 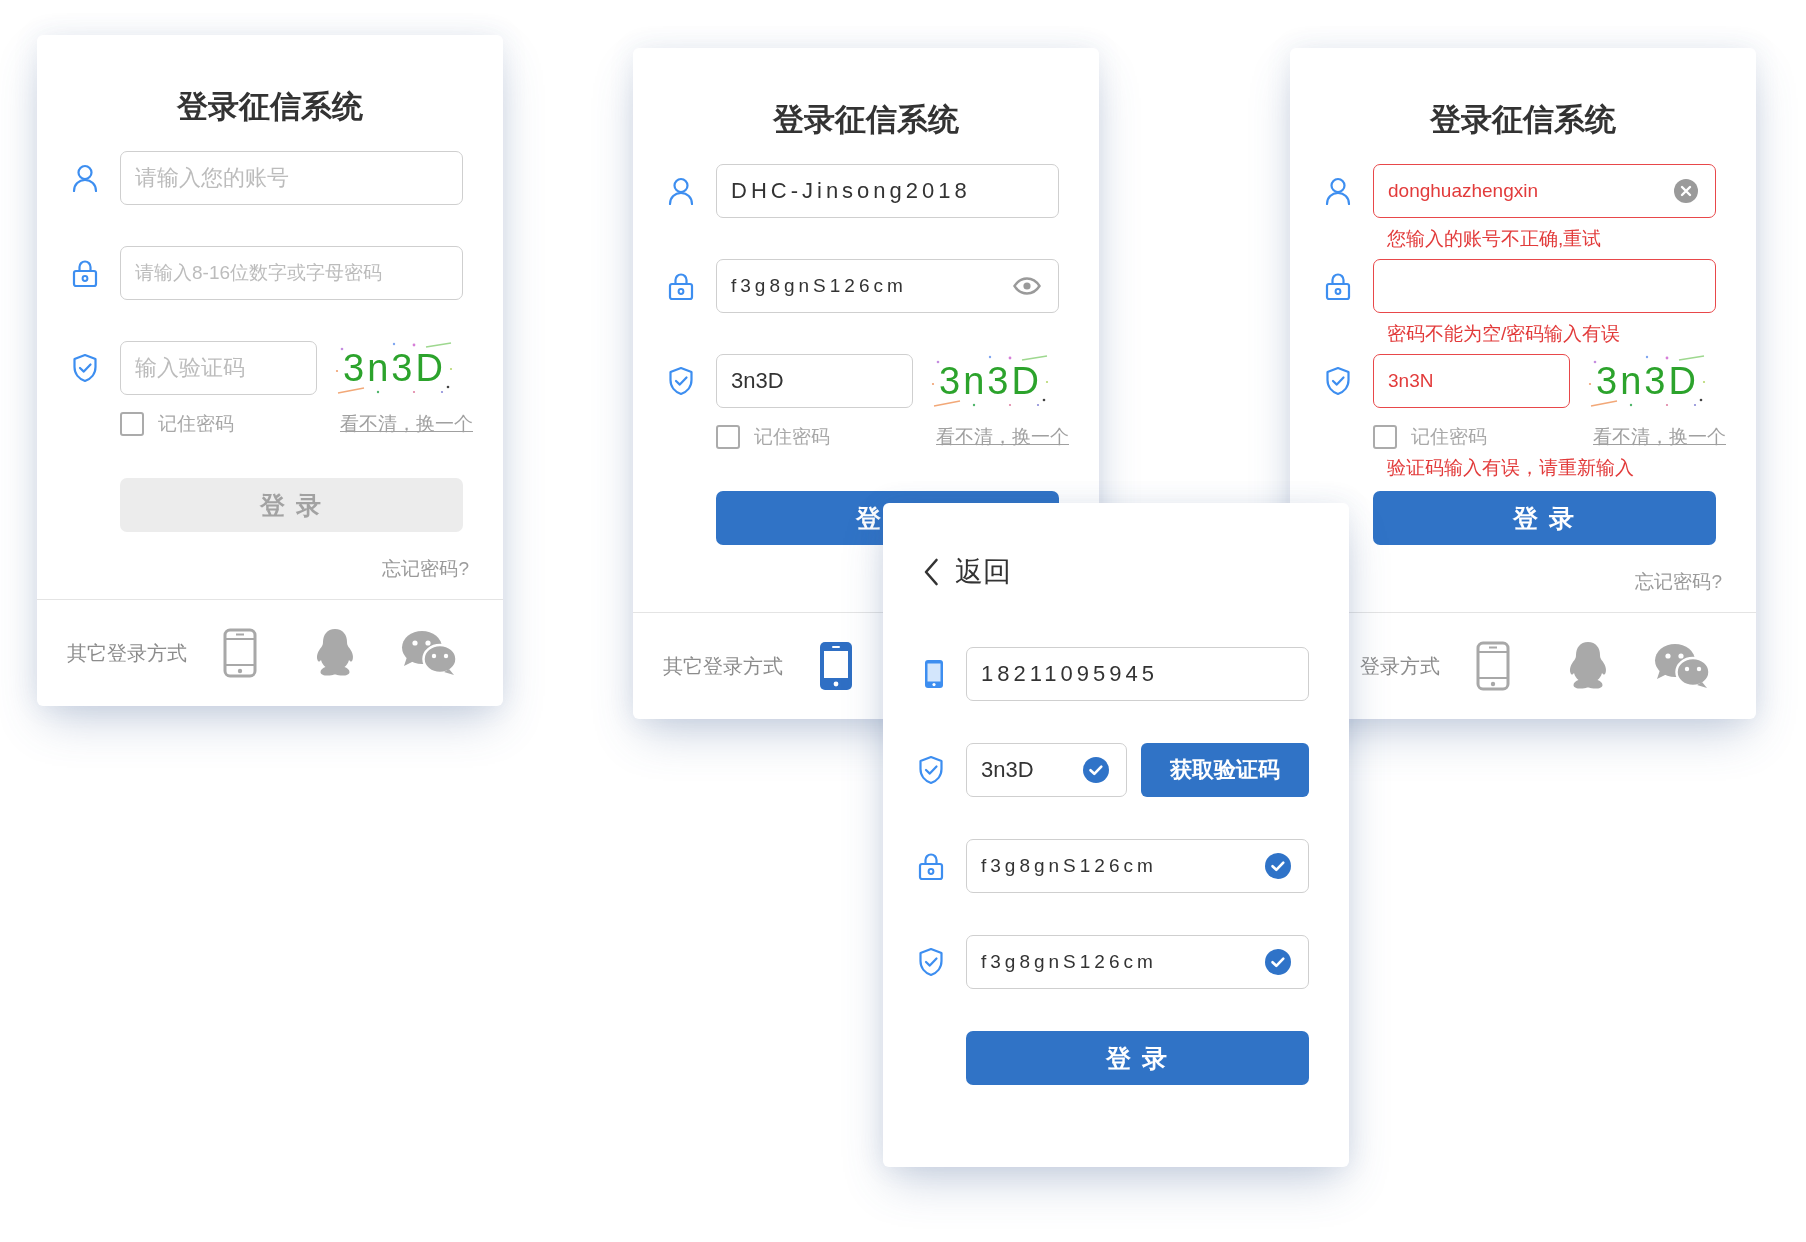 What do you see at coordinates (814, 381) in the screenshot?
I see `captcha-field: 3n3D` at bounding box center [814, 381].